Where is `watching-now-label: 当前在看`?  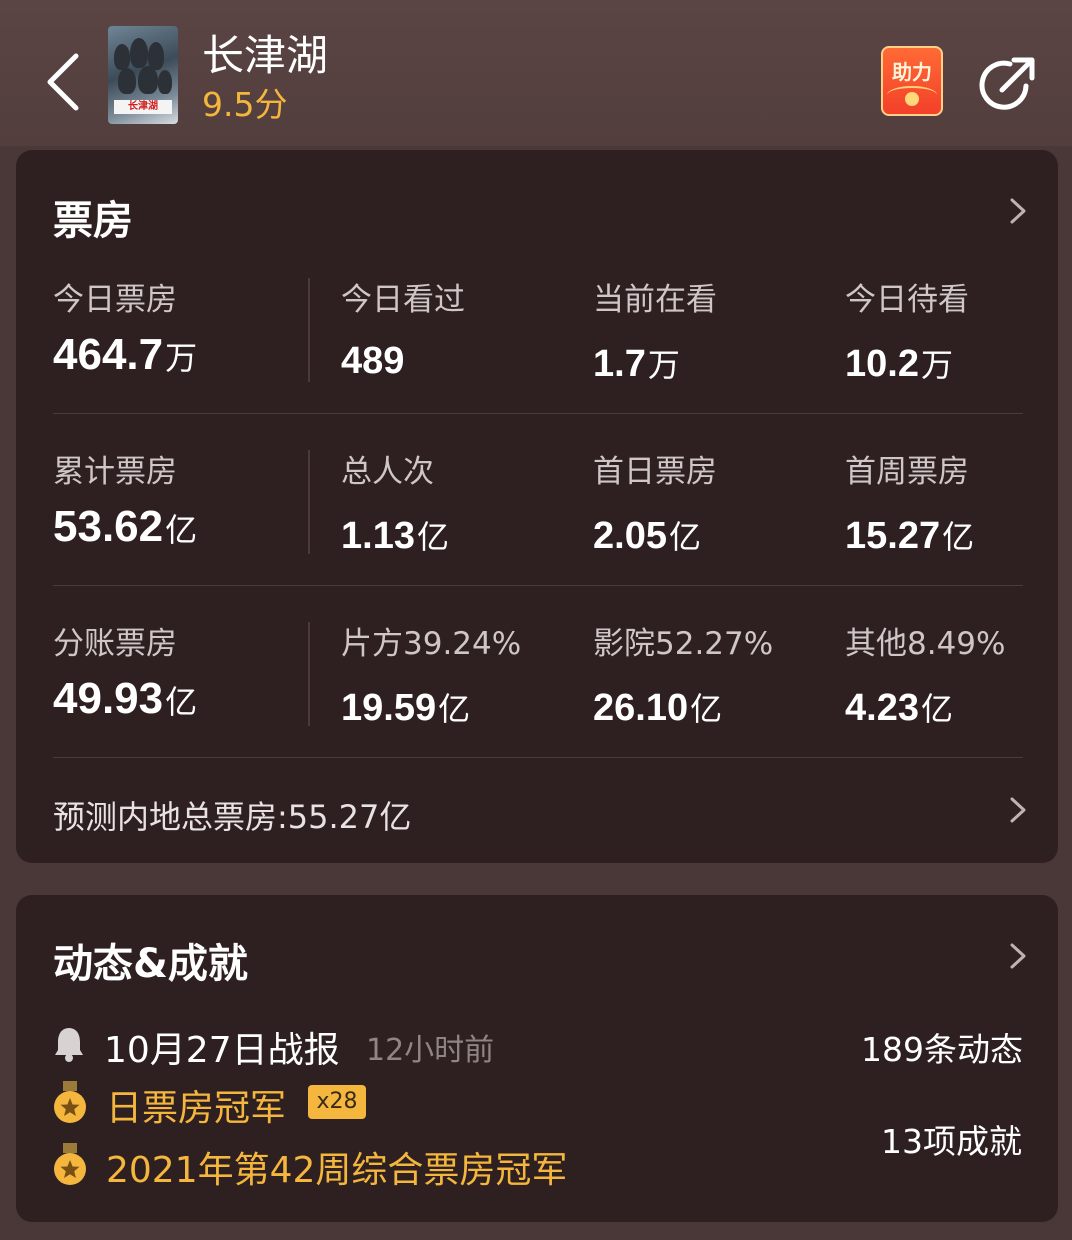
watching-now-label: 当前在看 is located at coordinates (655, 300).